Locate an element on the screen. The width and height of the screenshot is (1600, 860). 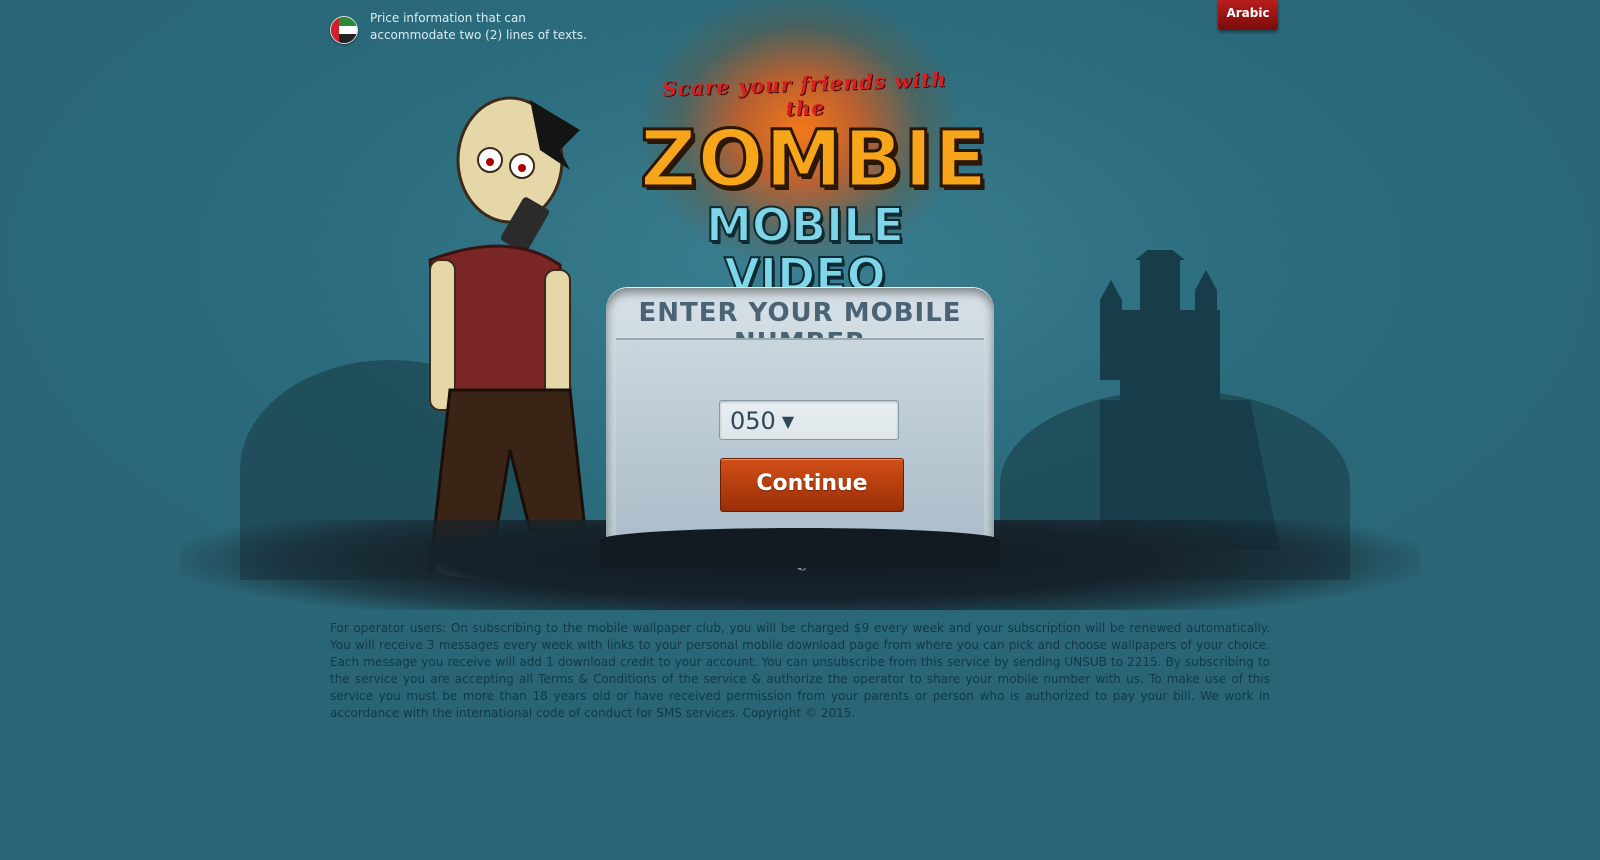
signup-card: Enter your mobile number 050▼ Continue ❦ is located at coordinates (800, 432).